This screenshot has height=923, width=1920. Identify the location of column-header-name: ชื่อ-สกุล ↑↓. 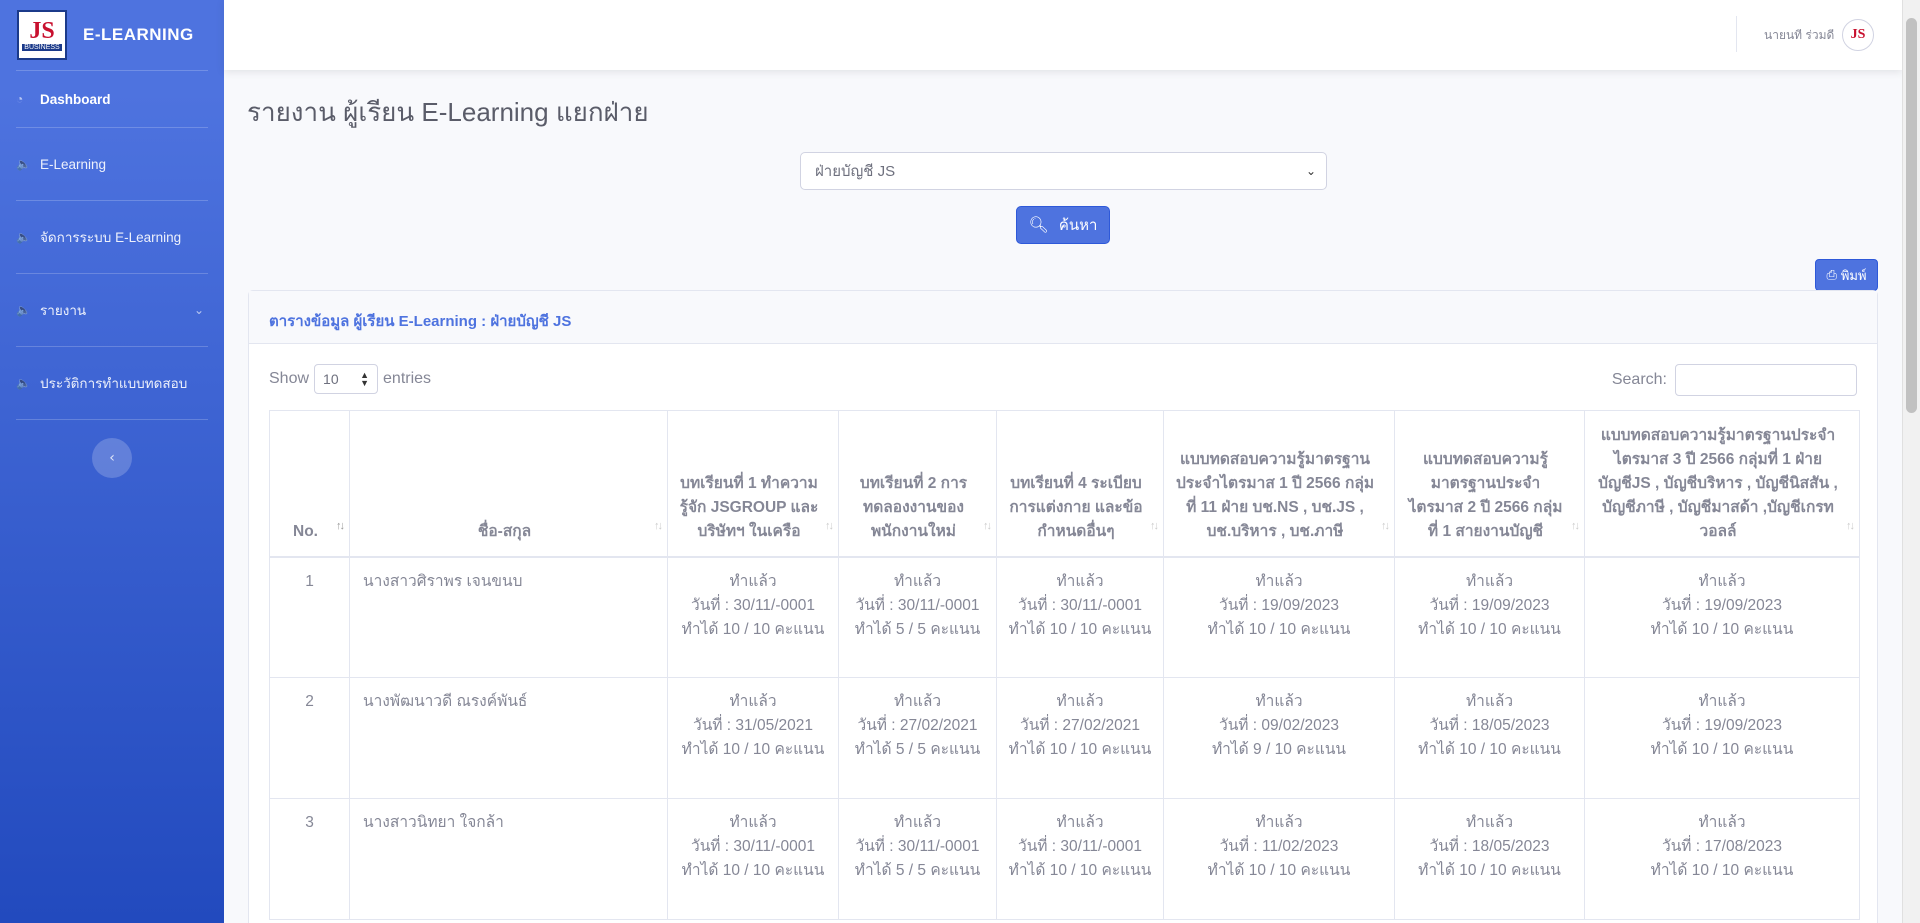
(508, 484).